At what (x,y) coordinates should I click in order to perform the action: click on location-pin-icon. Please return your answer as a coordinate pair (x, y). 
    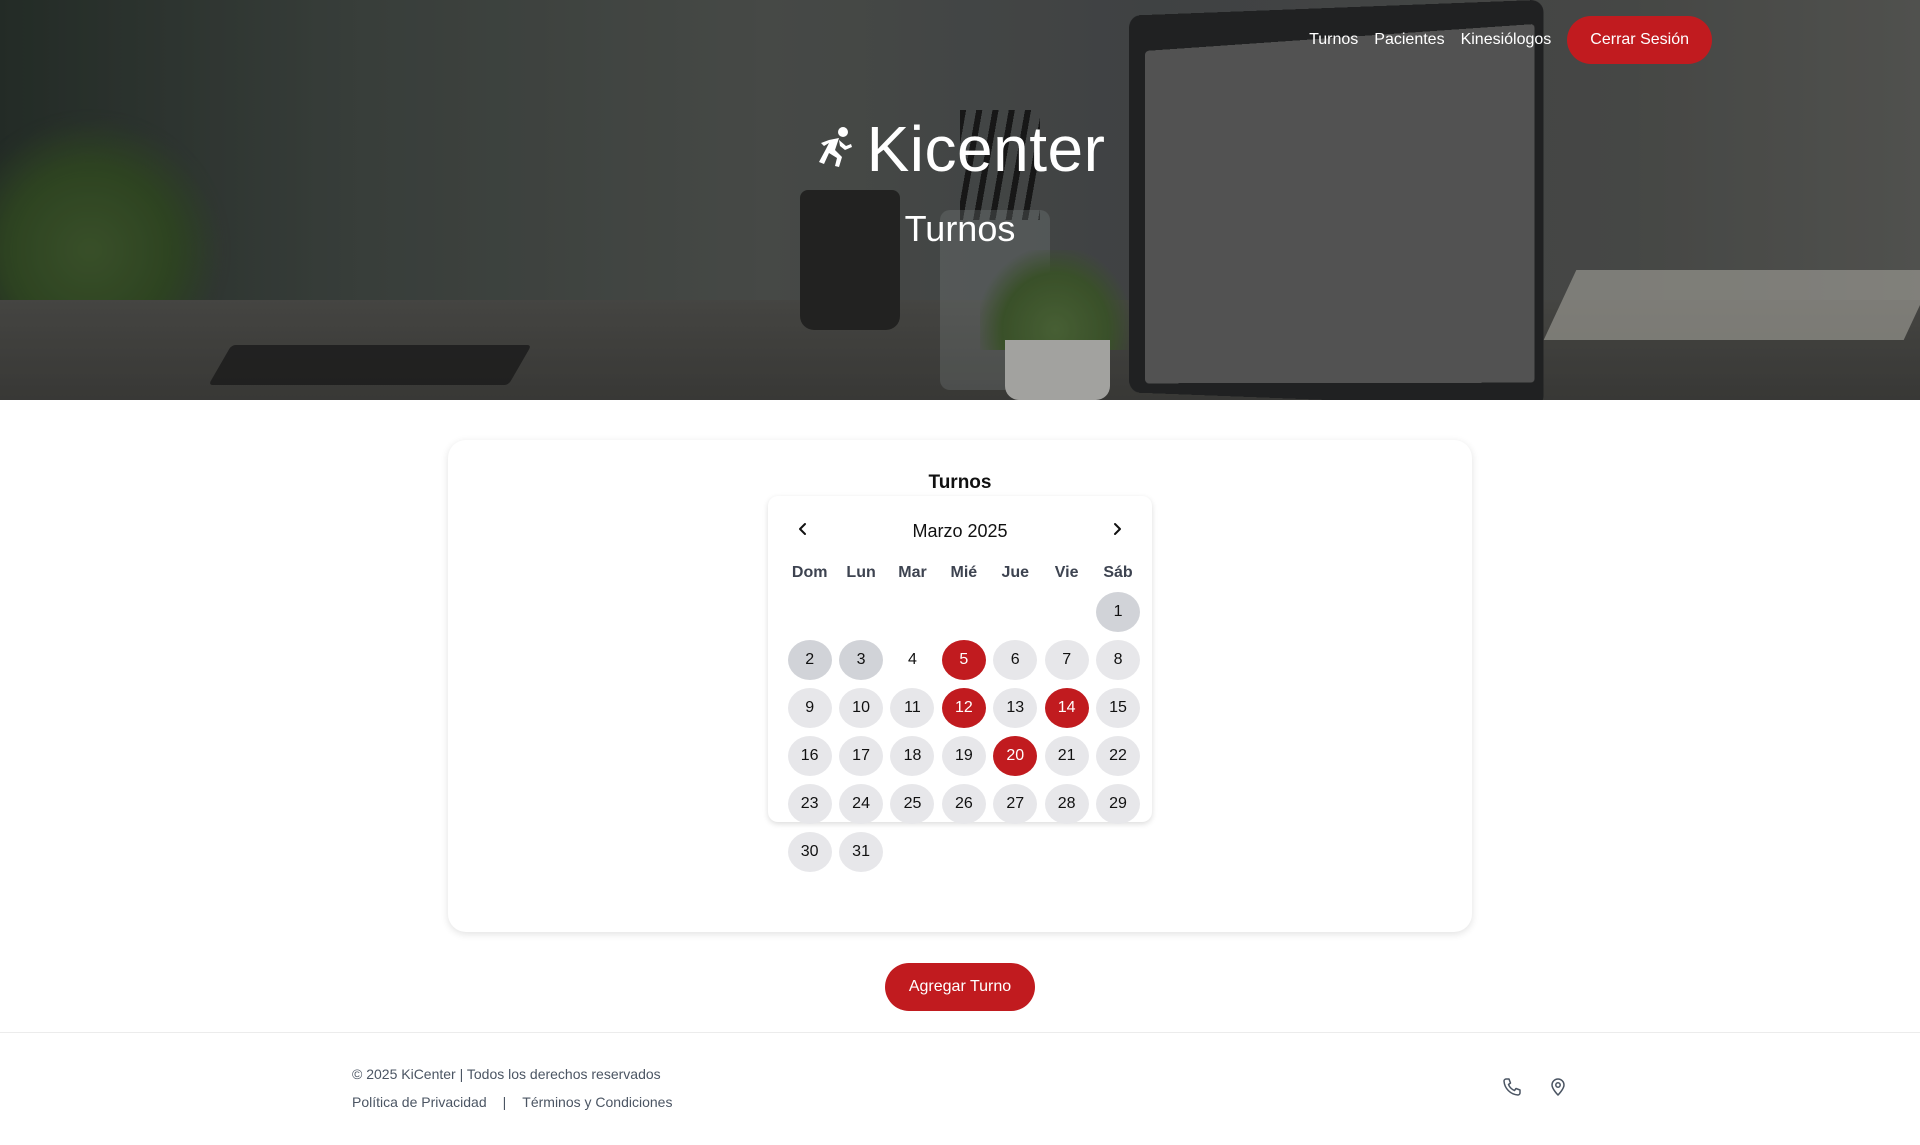
    Looking at the image, I should click on (1558, 1087).